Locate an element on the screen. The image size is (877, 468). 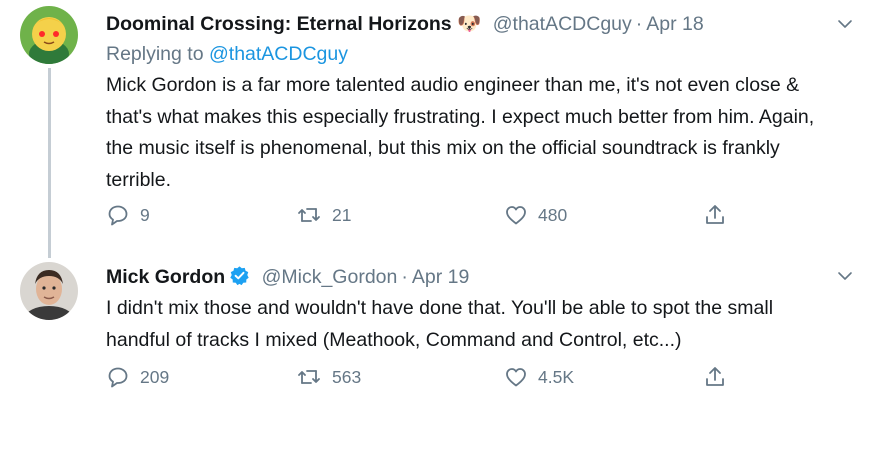
like-count: 480 is located at coordinates (553, 214).